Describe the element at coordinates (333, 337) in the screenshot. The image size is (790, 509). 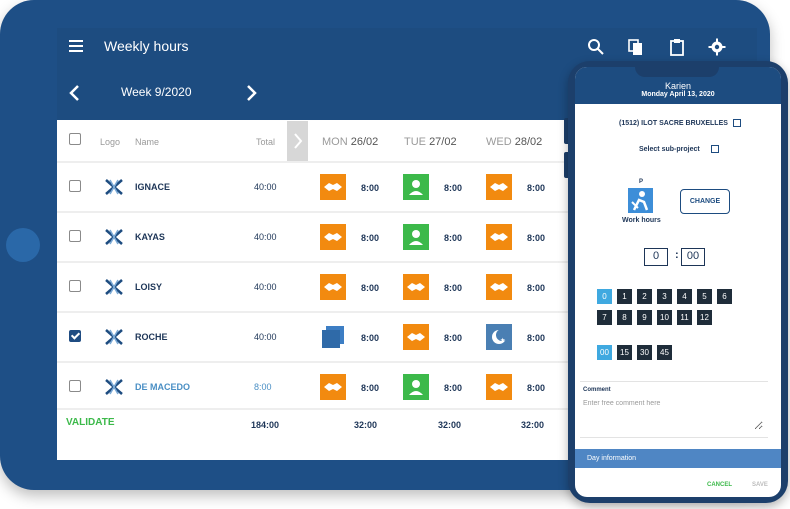
I see `blue-square-icon` at that location.